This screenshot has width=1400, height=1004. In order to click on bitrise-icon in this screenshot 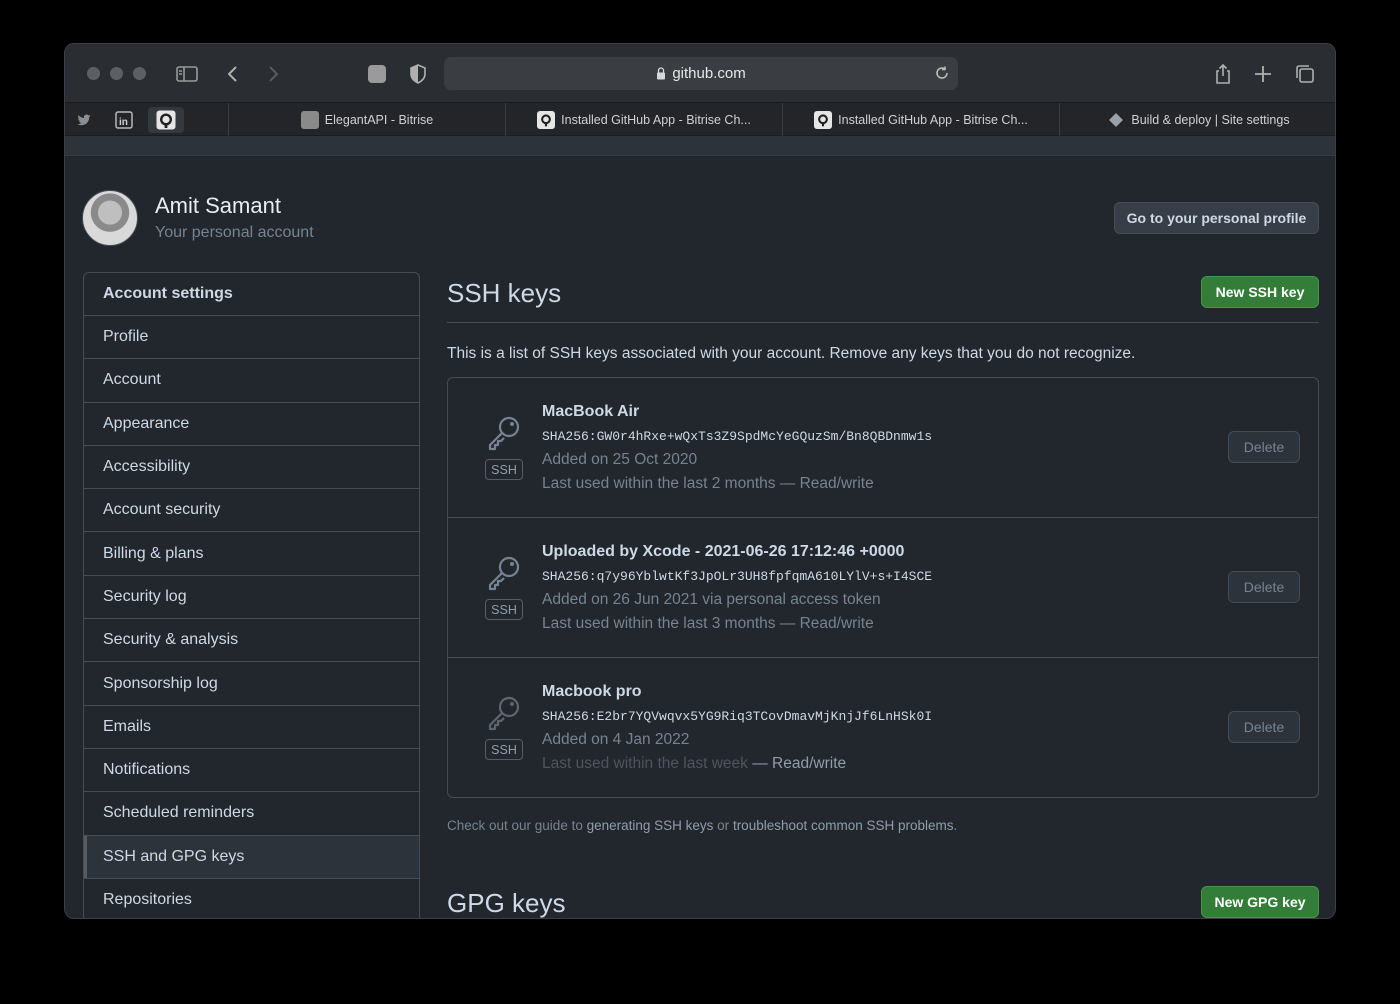, I will do `click(309, 120)`.